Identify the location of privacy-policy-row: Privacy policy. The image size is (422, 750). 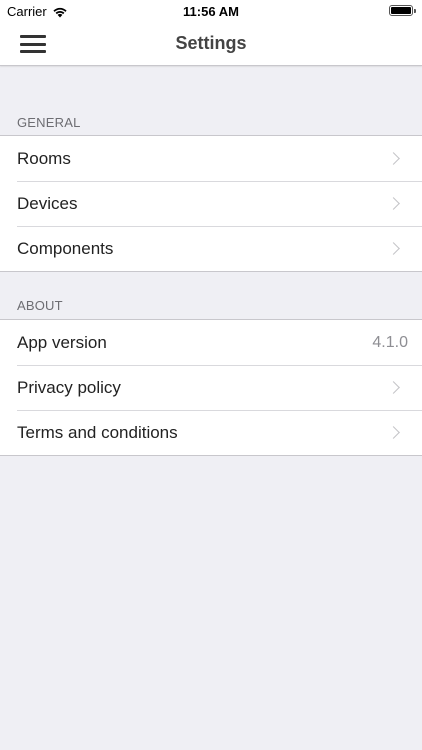
(211, 387).